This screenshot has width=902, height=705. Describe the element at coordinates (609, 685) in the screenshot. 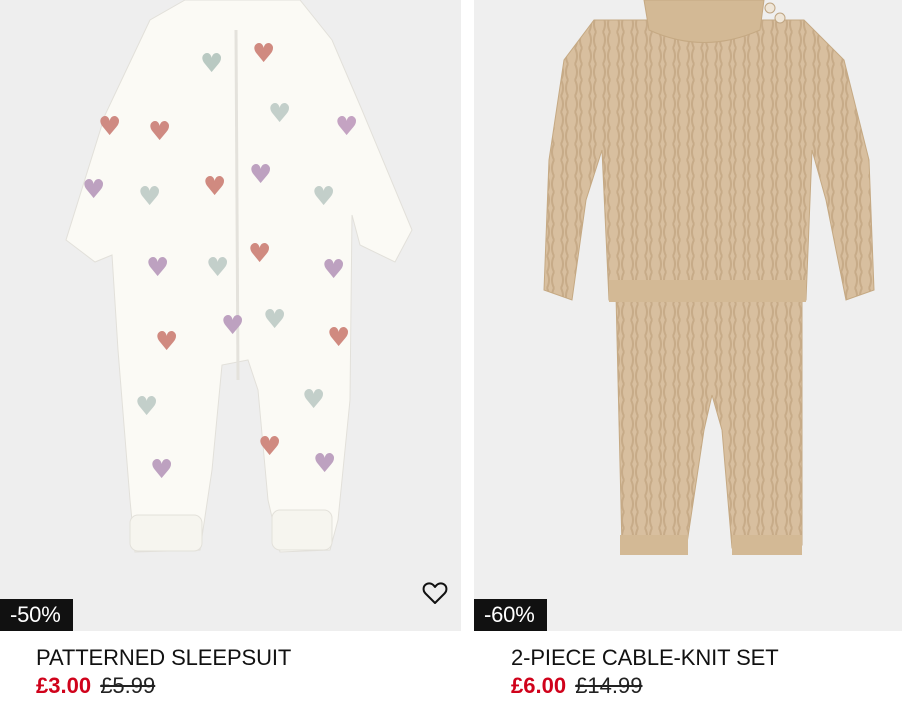

I see `original-price: £14.99` at that location.